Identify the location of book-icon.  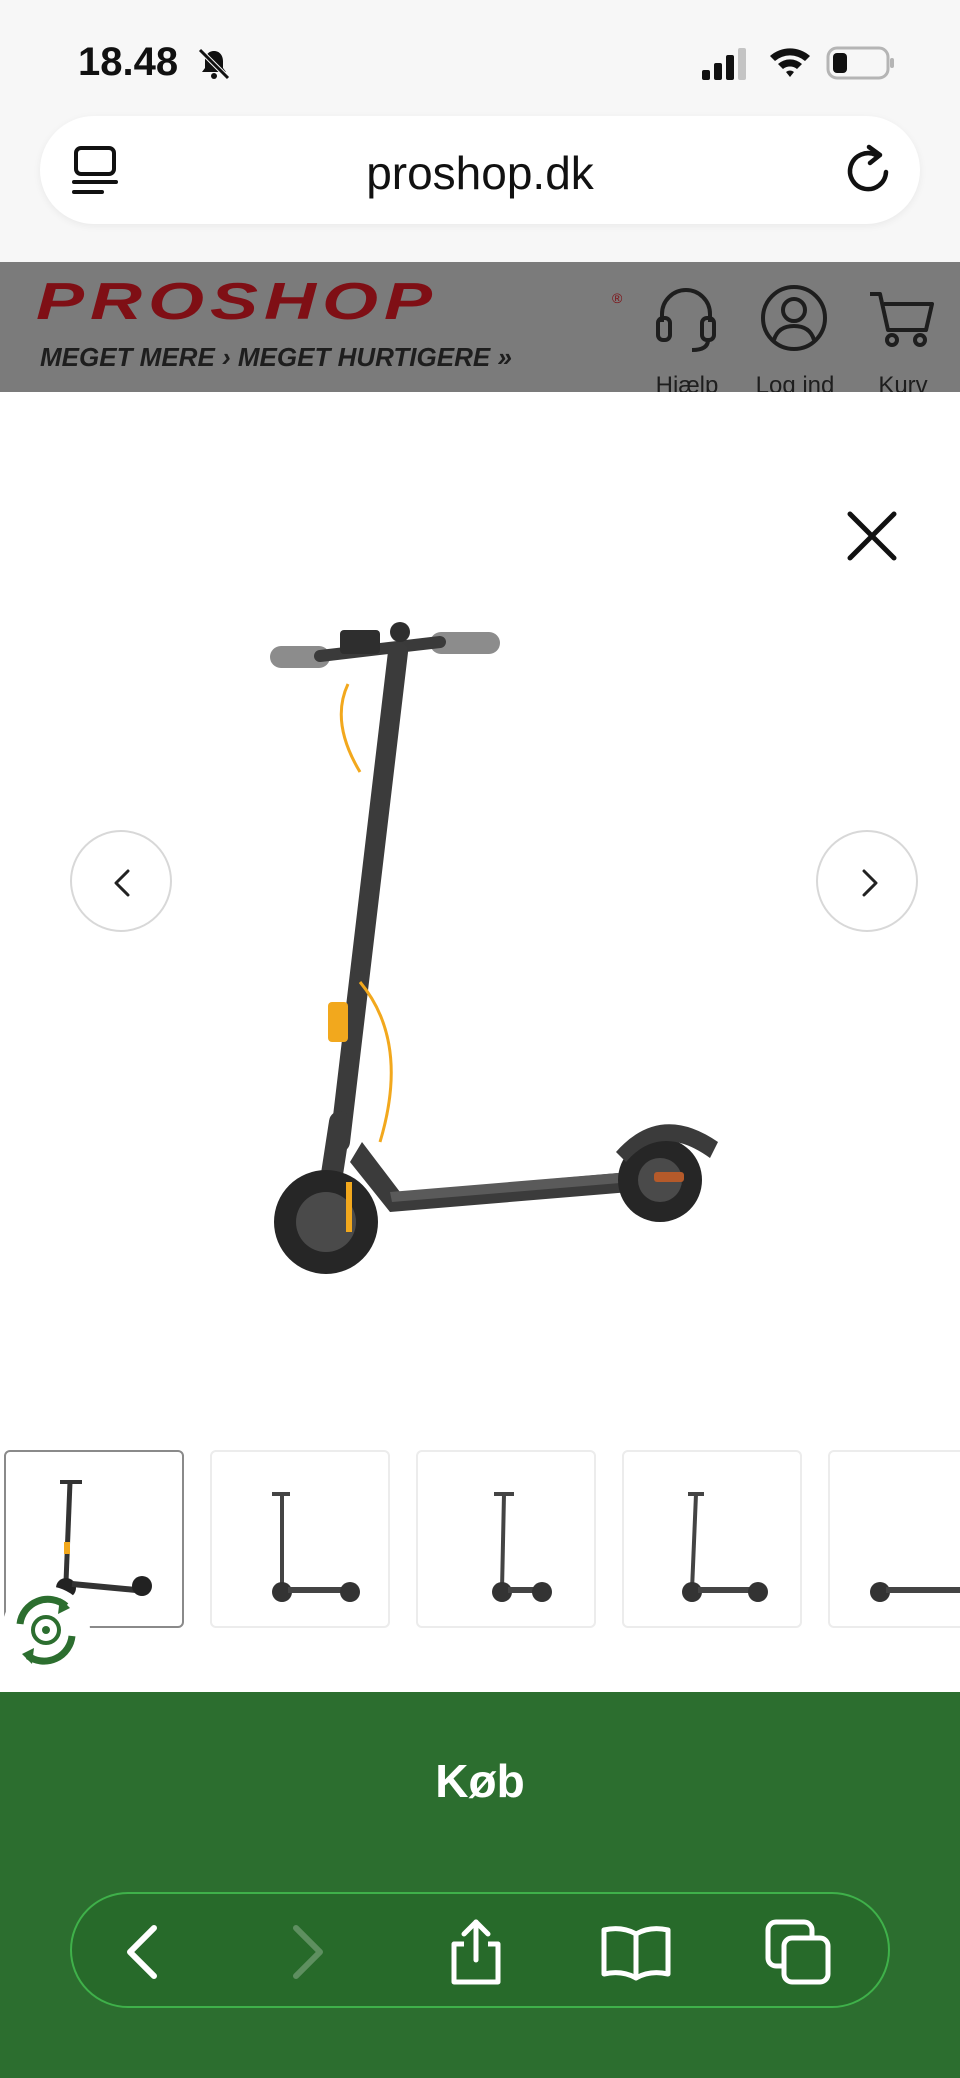
(636, 1953).